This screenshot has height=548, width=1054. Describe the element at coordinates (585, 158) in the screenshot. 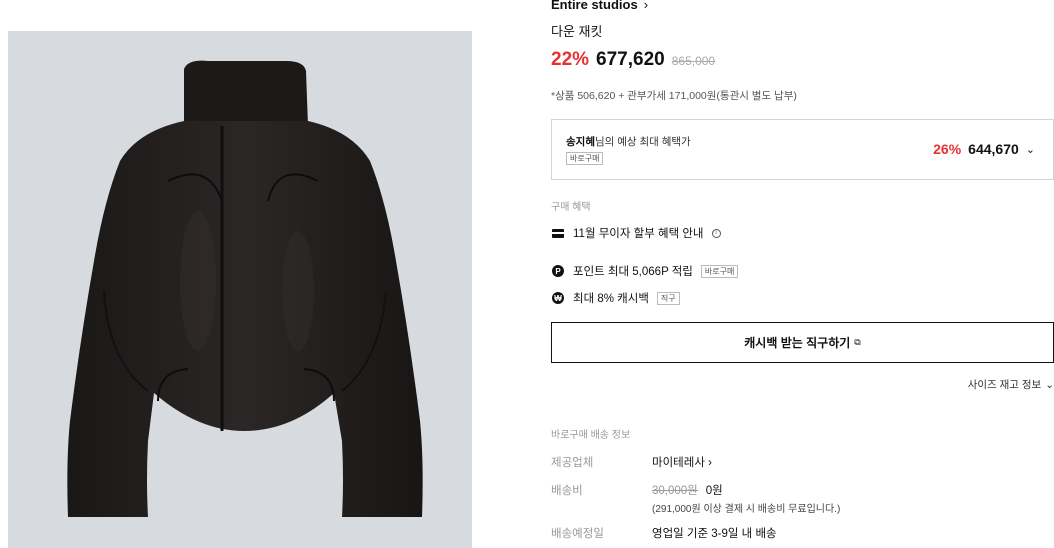

I see `purchase-tag: 바로구매` at that location.